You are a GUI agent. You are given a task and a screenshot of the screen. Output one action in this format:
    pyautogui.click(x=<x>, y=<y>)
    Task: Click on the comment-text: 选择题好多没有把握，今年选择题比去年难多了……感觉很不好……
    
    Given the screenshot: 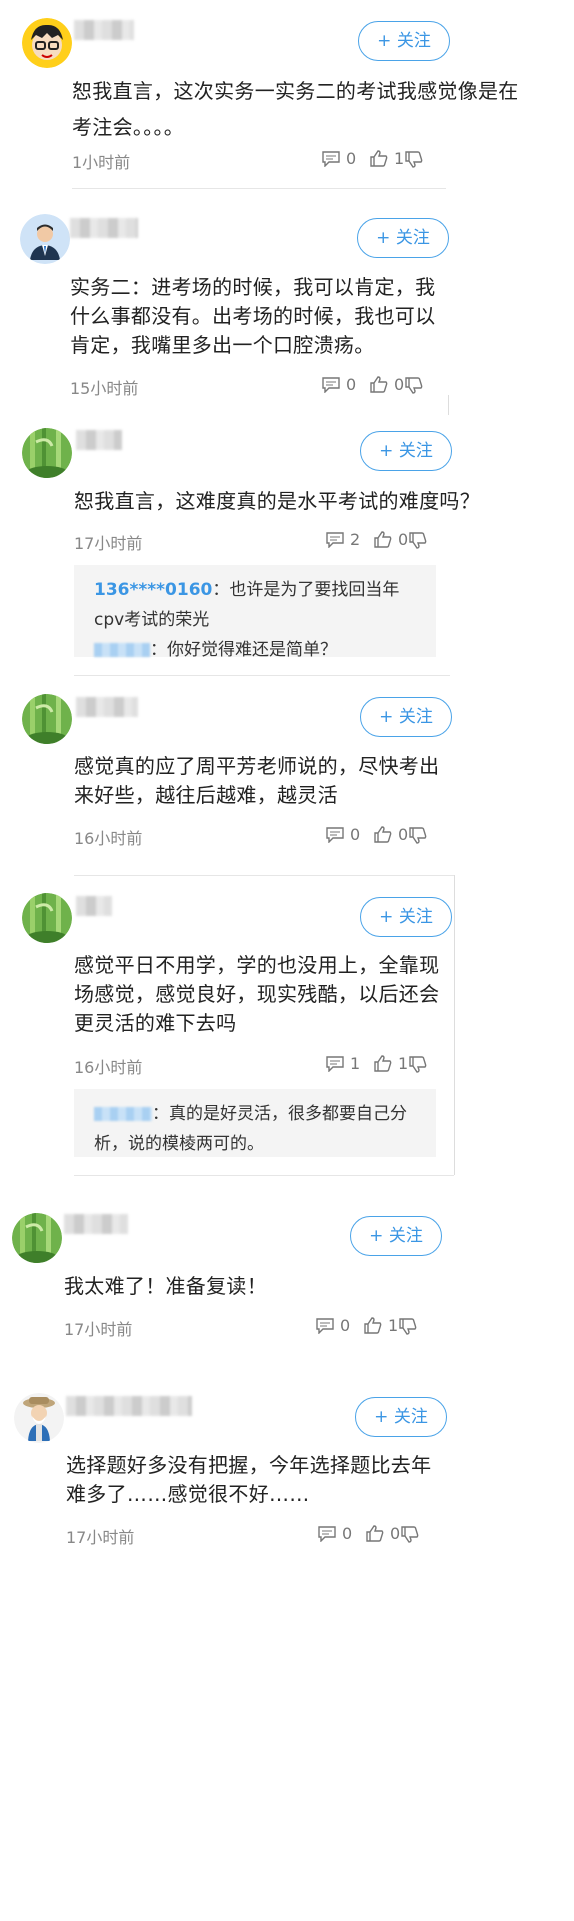 What is the action you would take?
    pyautogui.click(x=249, y=1479)
    